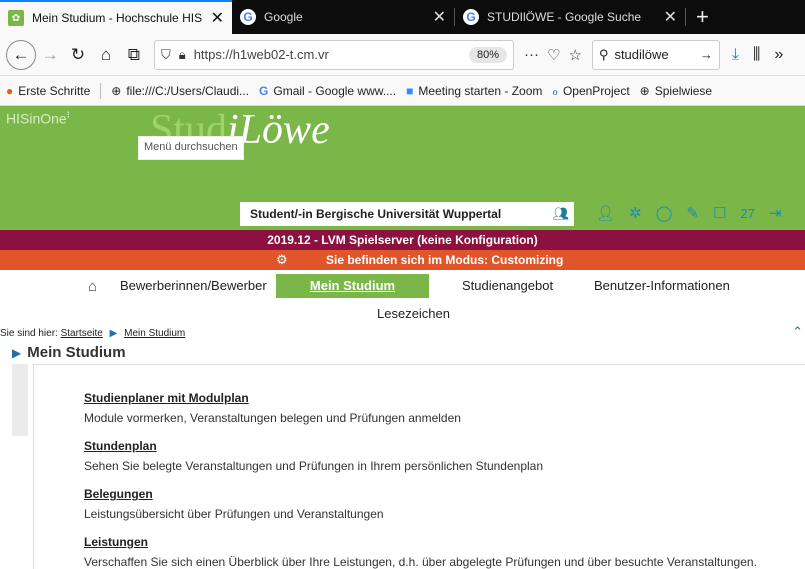 This screenshot has width=805, height=569. I want to click on chat-icon: ◯, so click(664, 213).